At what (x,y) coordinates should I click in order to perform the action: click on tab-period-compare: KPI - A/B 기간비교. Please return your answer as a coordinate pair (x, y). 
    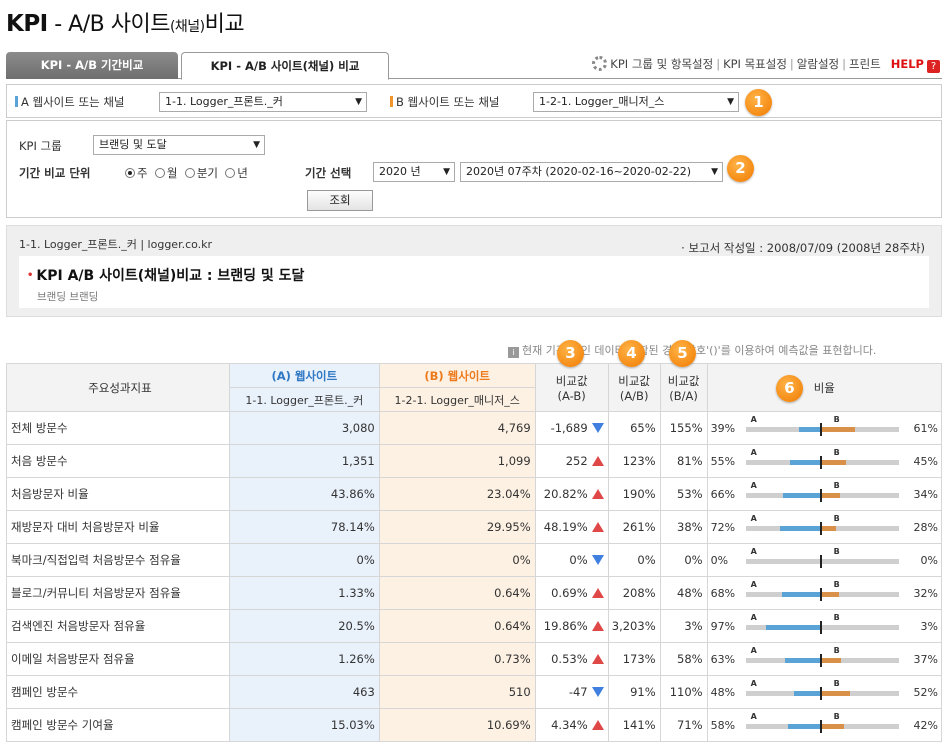
    Looking at the image, I should click on (92, 65).